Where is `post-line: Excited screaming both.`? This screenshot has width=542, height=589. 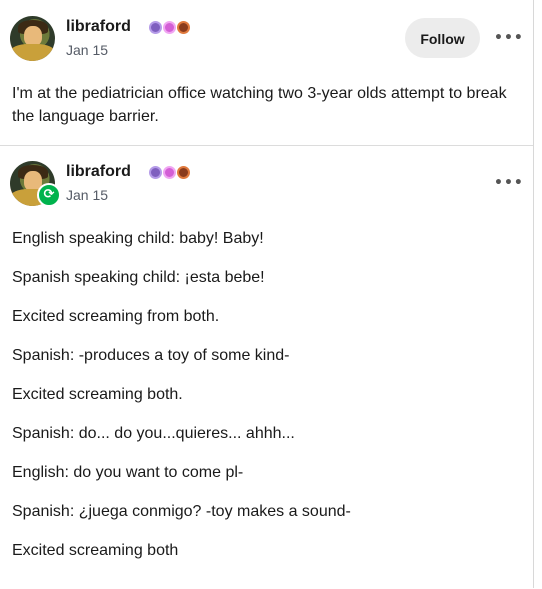
post-line: Excited screaming both. is located at coordinates (97, 394).